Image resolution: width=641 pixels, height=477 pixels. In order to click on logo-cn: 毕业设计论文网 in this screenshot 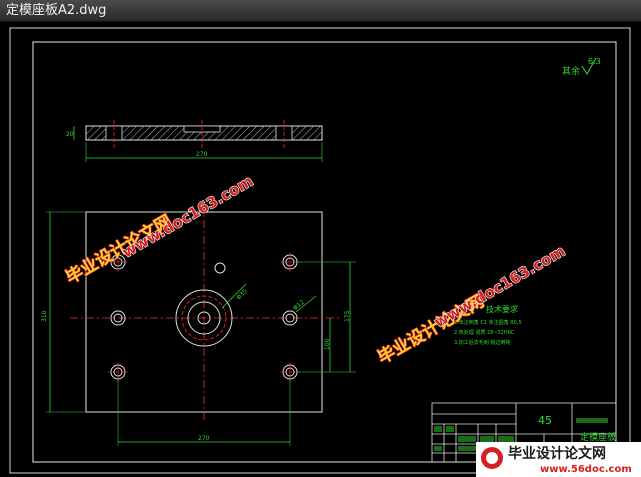, I will do `click(557, 453)`.